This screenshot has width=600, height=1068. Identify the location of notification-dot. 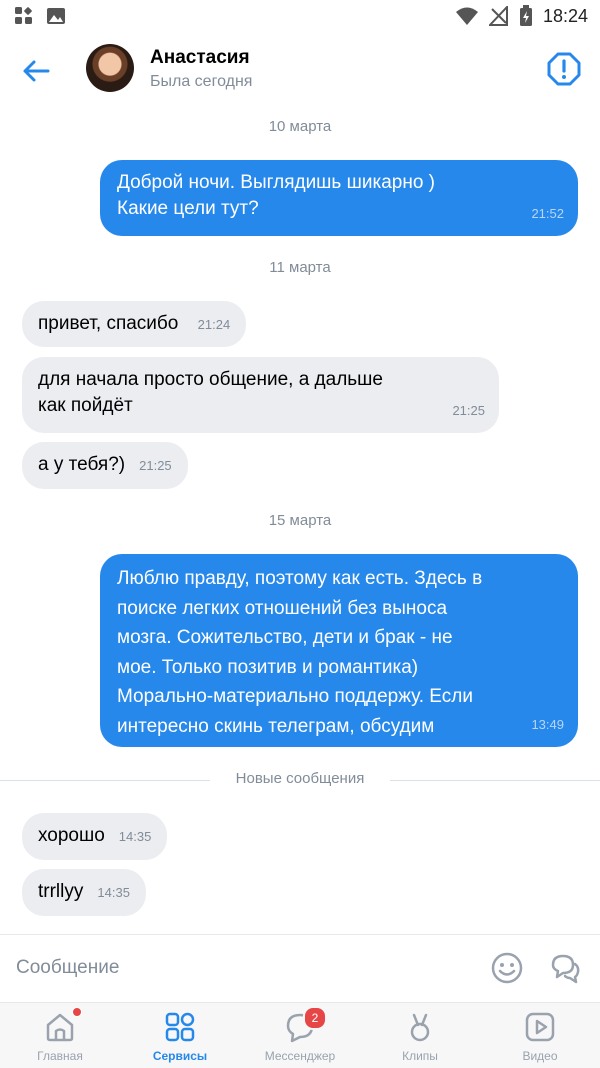
(77, 1012).